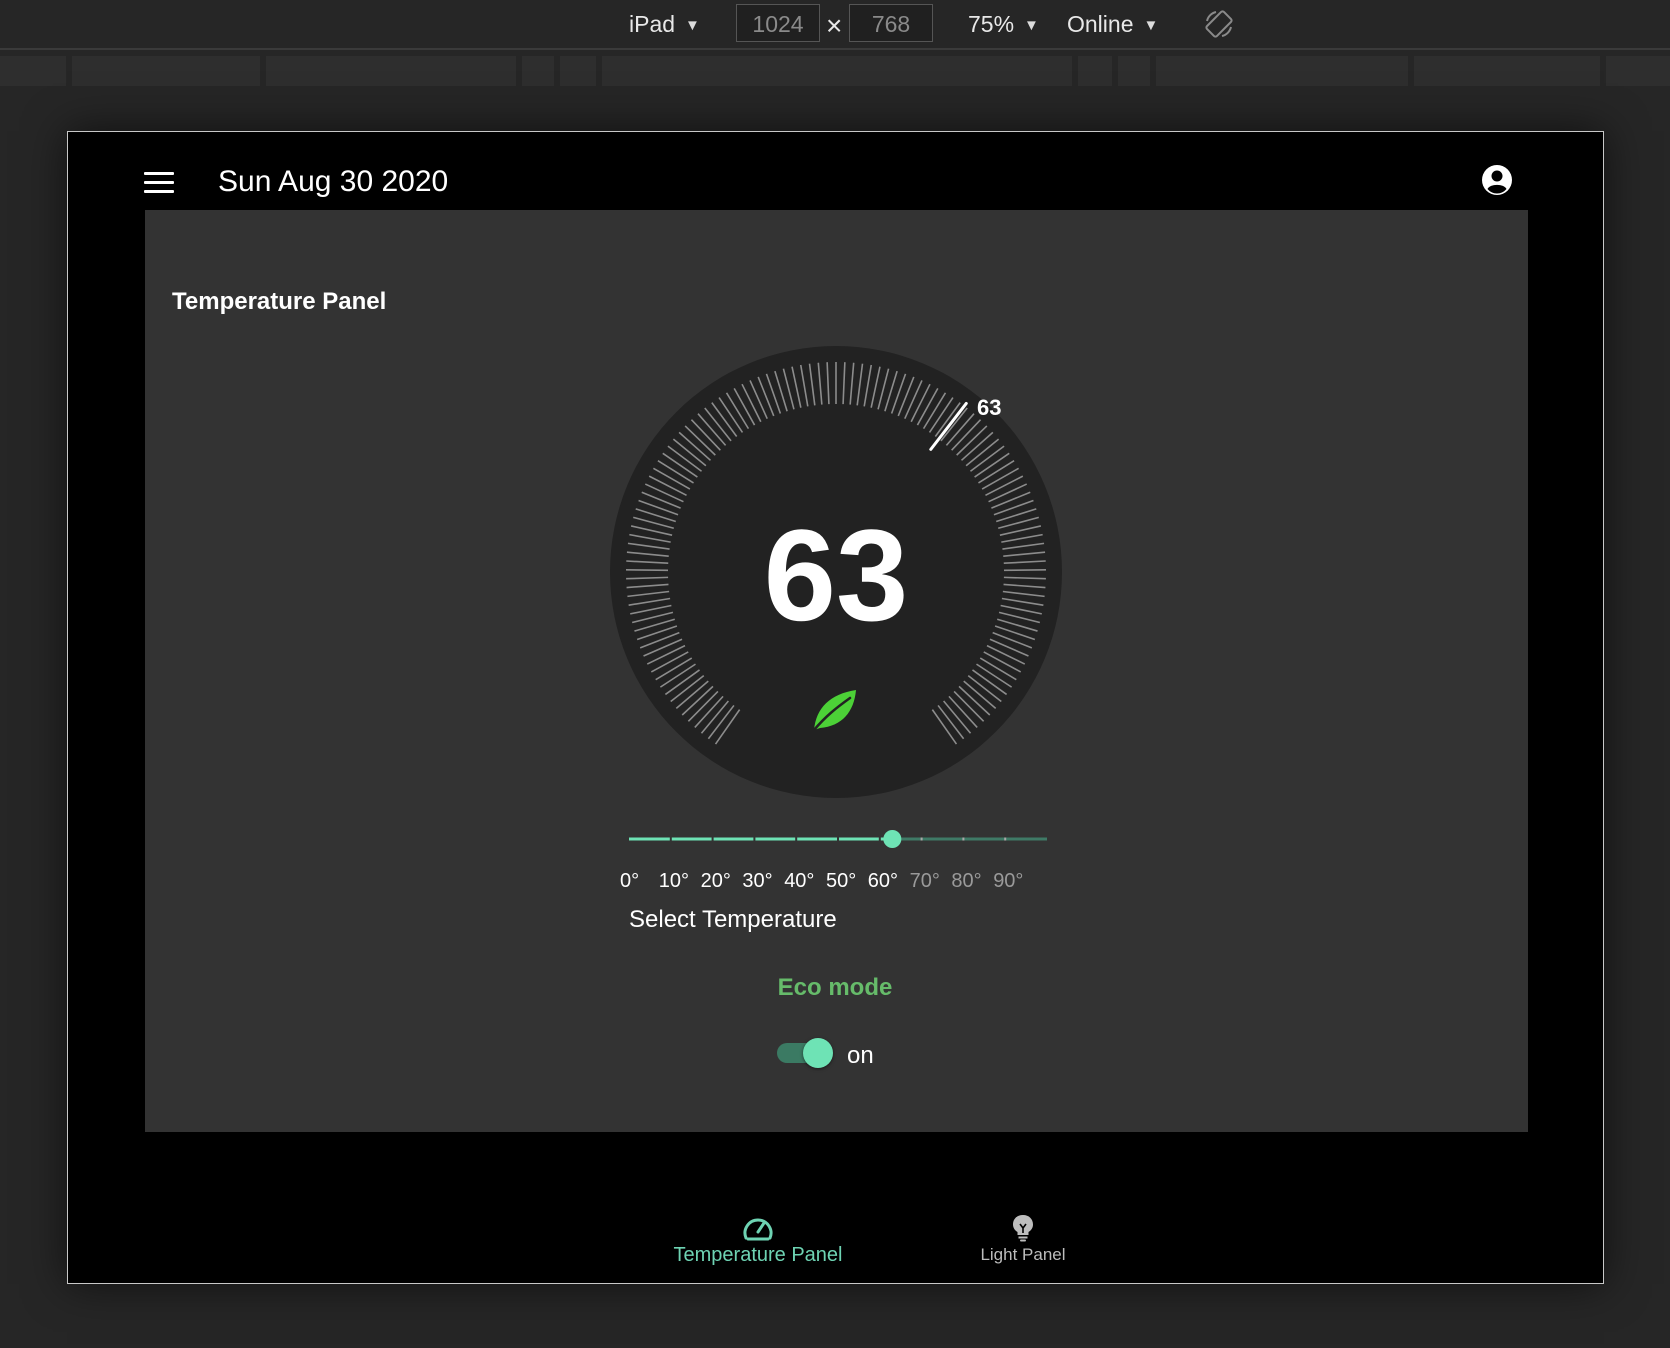 The width and height of the screenshot is (1670, 1348). Describe the element at coordinates (860, 1055) in the screenshot. I see `eco-toggle-state: on` at that location.